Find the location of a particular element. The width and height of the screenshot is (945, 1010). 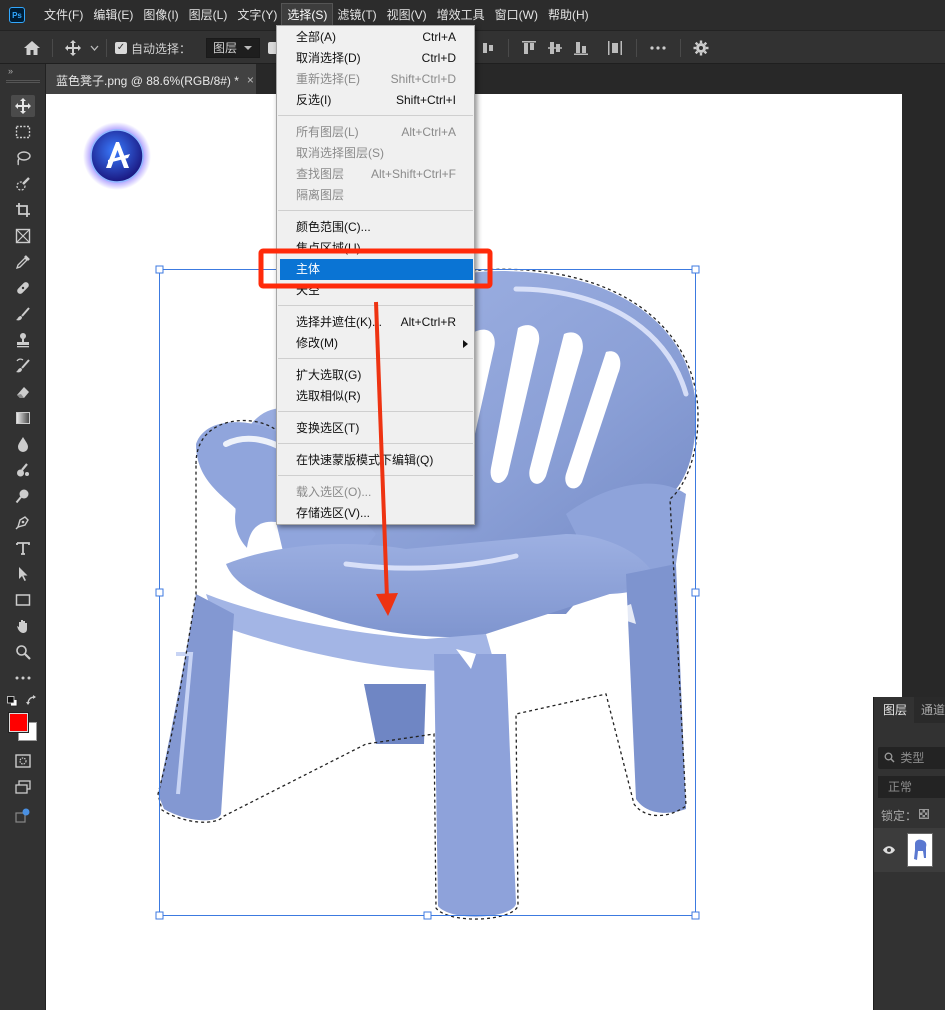

menu-select: 选择(S) is located at coordinates (307, 15).